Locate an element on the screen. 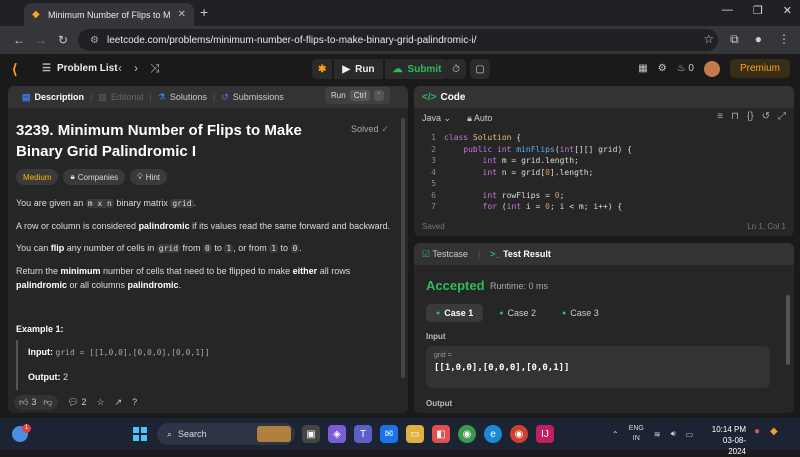 The image size is (800, 457). companies-badge: 🔒︎ Companies is located at coordinates (94, 177).